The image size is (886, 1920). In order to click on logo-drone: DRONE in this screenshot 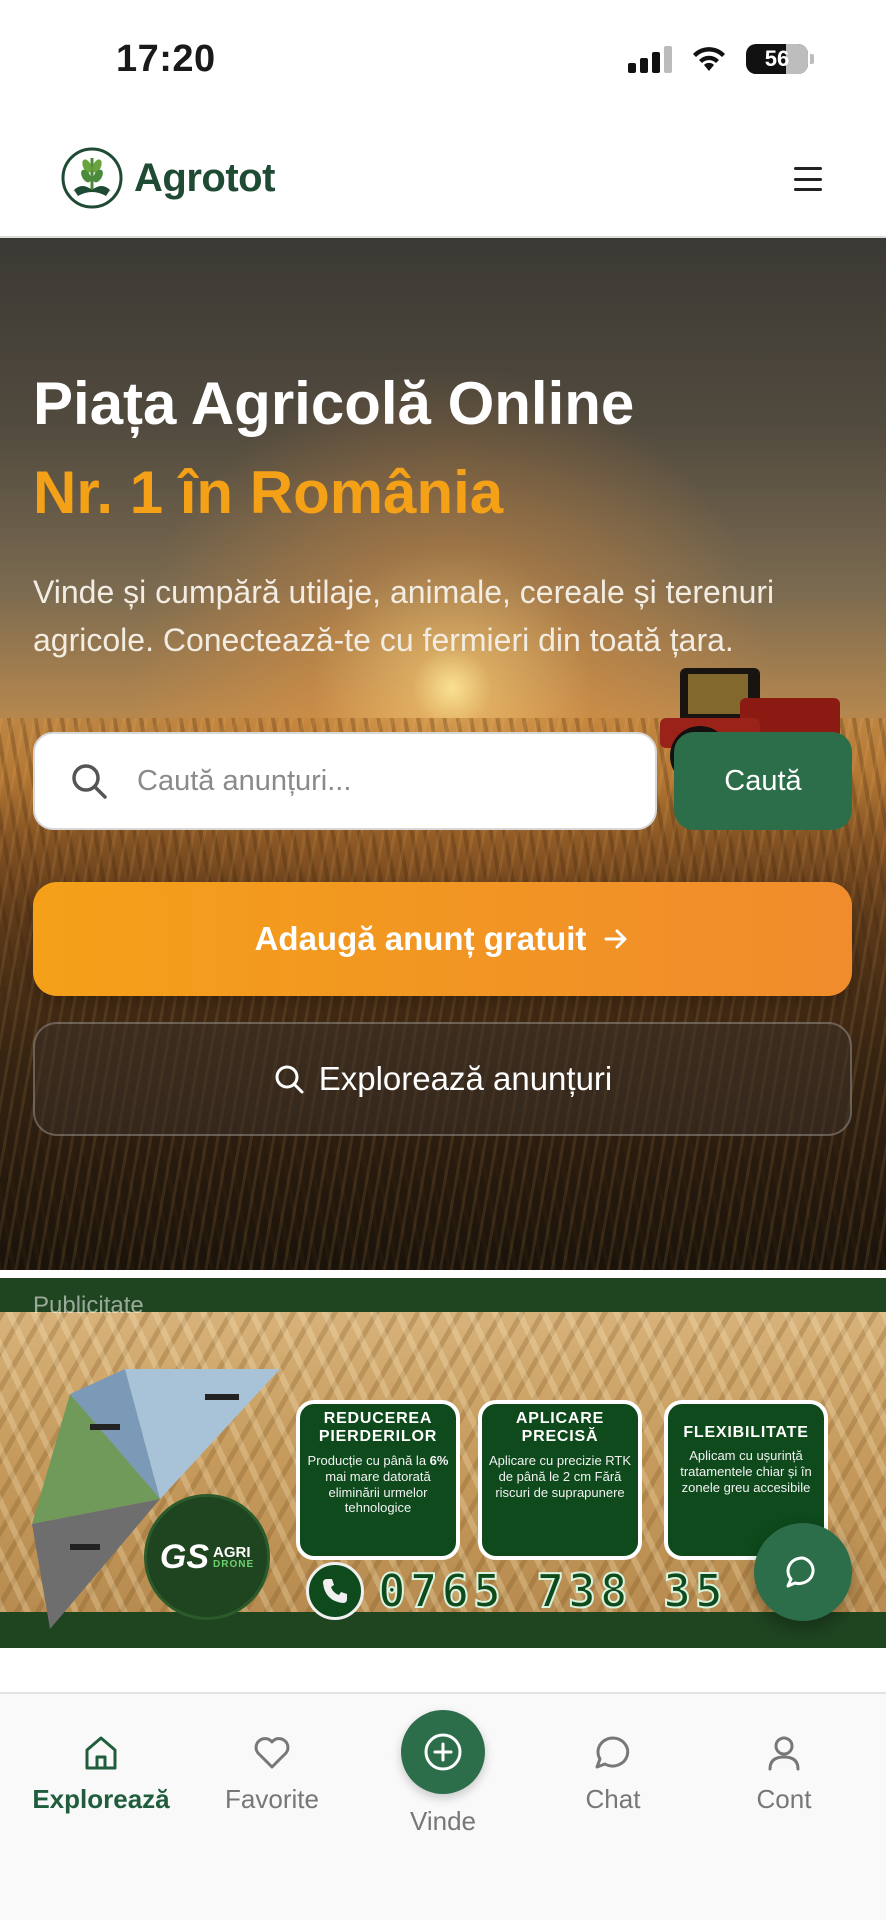, I will do `click(234, 1564)`.